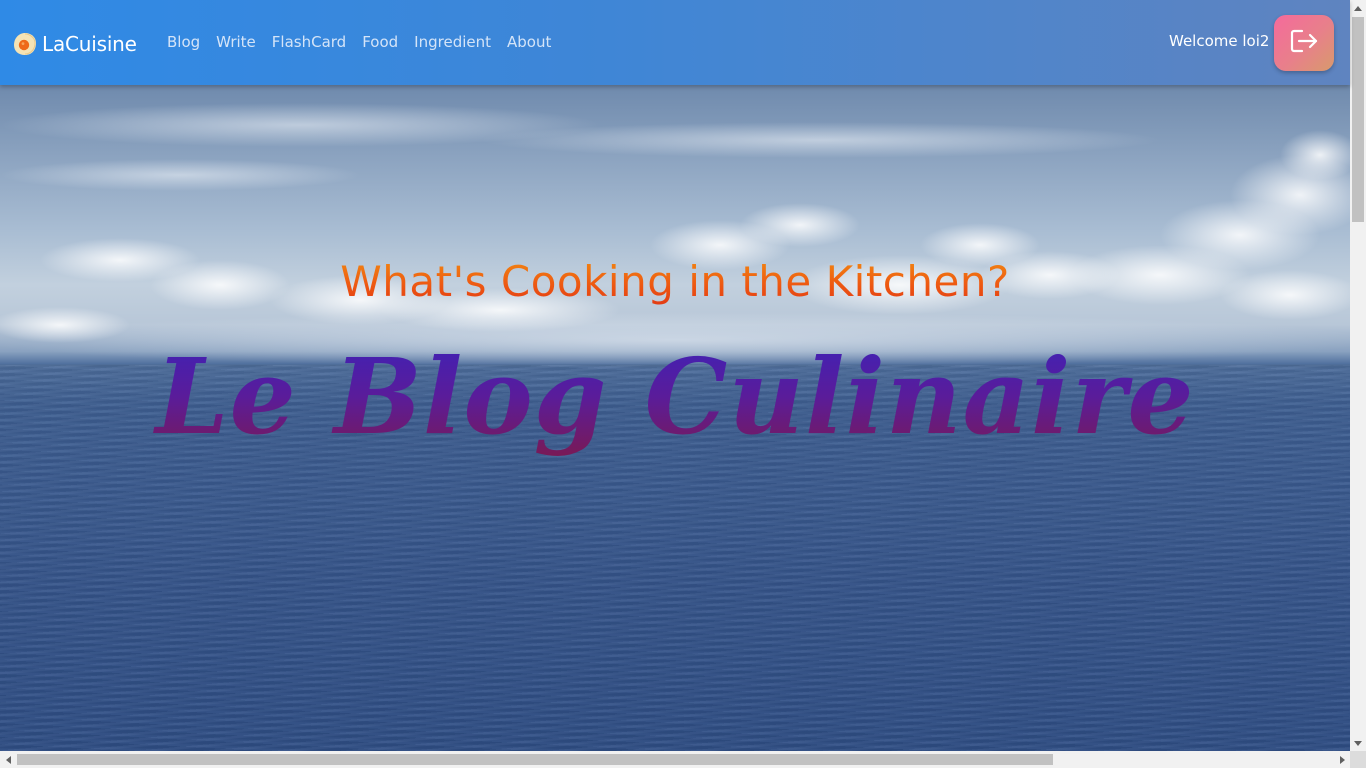 The width and height of the screenshot is (1366, 768). Describe the element at coordinates (236, 42) in the screenshot. I see `nav-link-write: Write` at that location.